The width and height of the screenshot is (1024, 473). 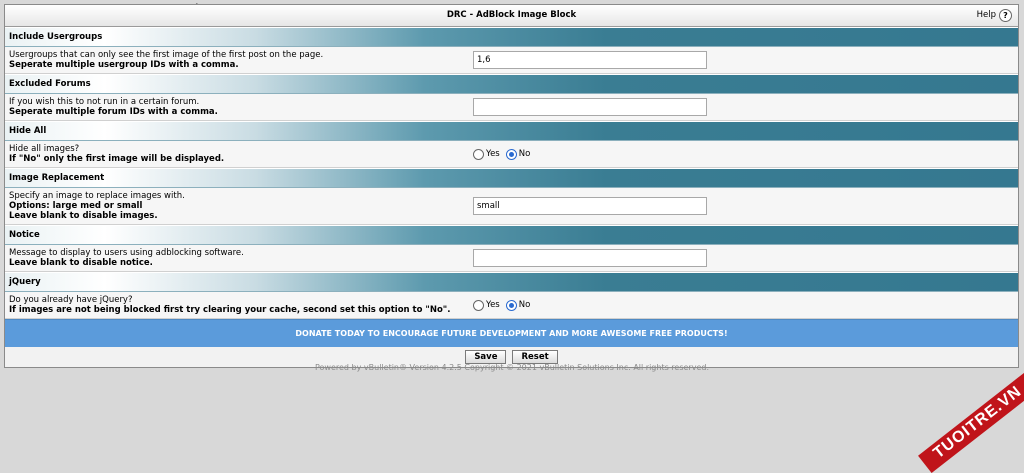 What do you see at coordinates (81, 263) in the screenshot?
I see `setting-desc-bold: Leave blank to disable notice.` at bounding box center [81, 263].